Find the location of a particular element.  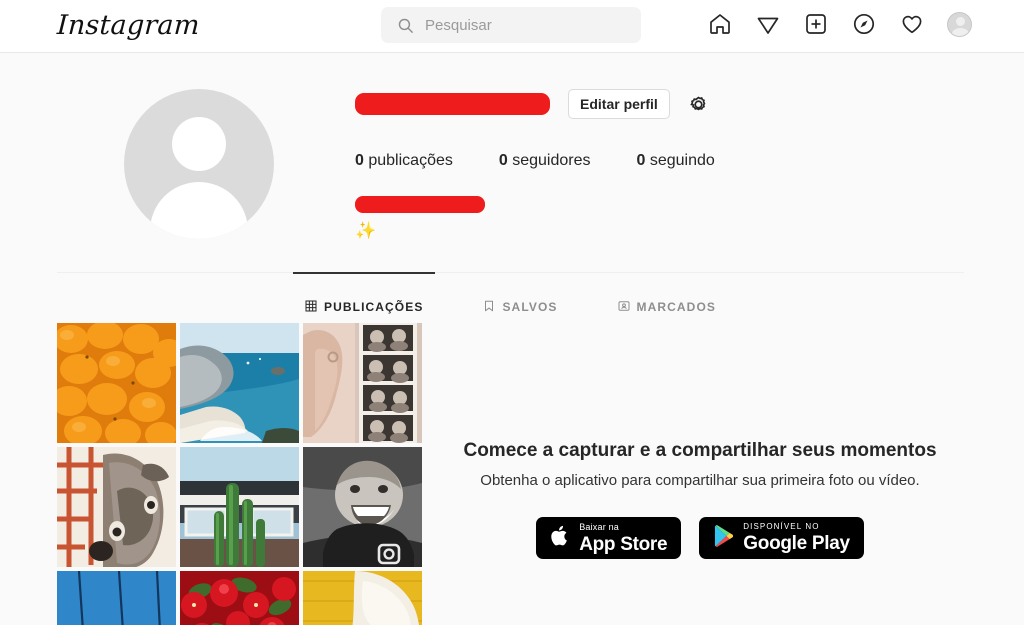

plus-square-icon is located at coordinates (816, 24).